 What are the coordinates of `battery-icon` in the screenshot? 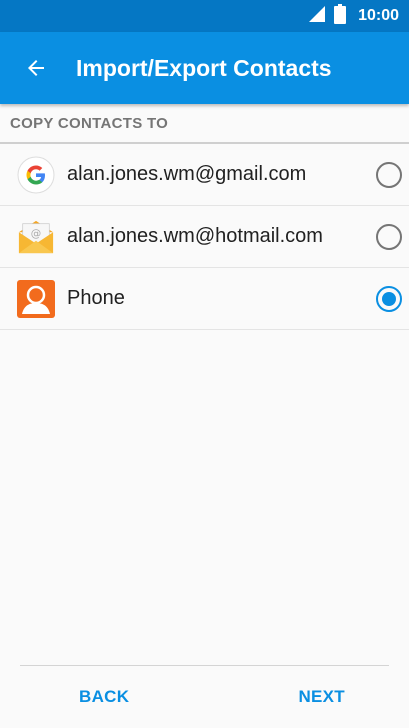 It's located at (340, 16).